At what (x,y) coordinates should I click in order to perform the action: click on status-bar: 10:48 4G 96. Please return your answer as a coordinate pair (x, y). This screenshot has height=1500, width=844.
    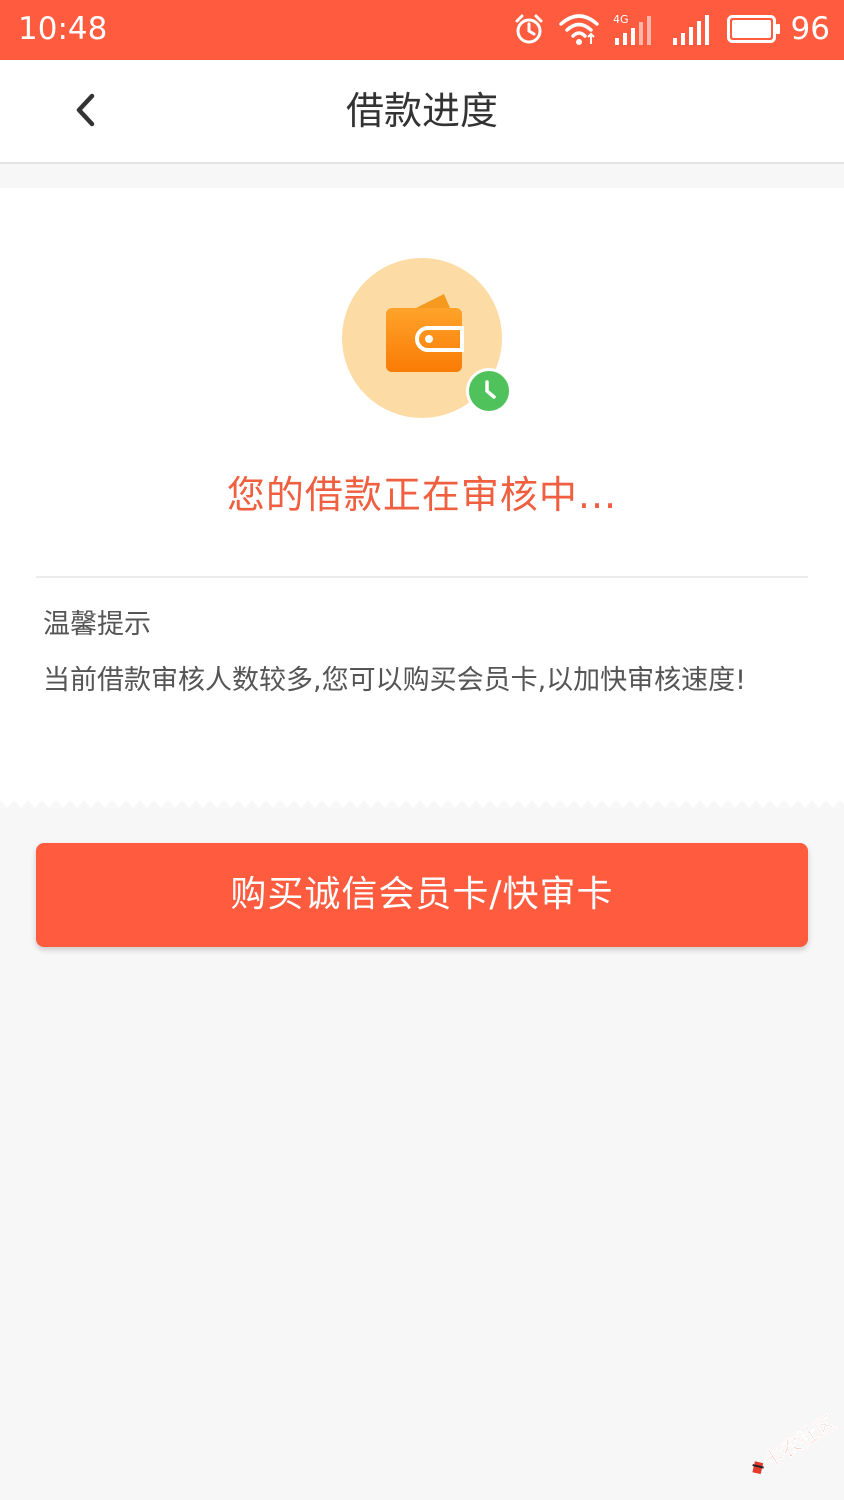
    Looking at the image, I should click on (422, 30).